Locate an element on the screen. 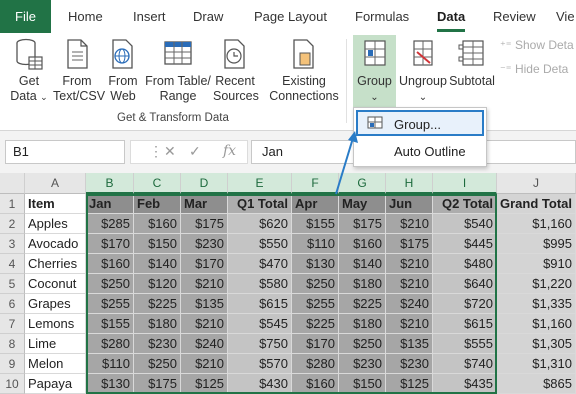  table-cell: $570 is located at coordinates (260, 364).